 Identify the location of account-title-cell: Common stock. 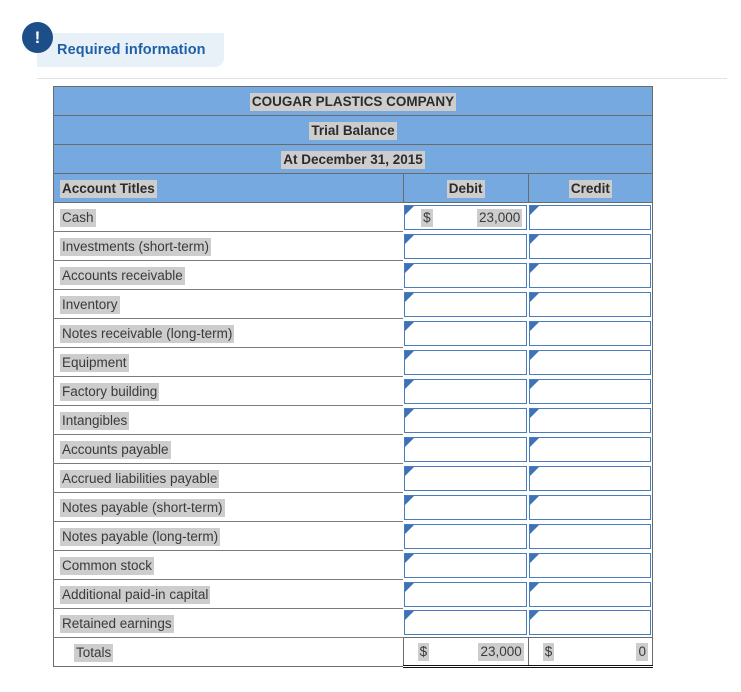
(228, 565).